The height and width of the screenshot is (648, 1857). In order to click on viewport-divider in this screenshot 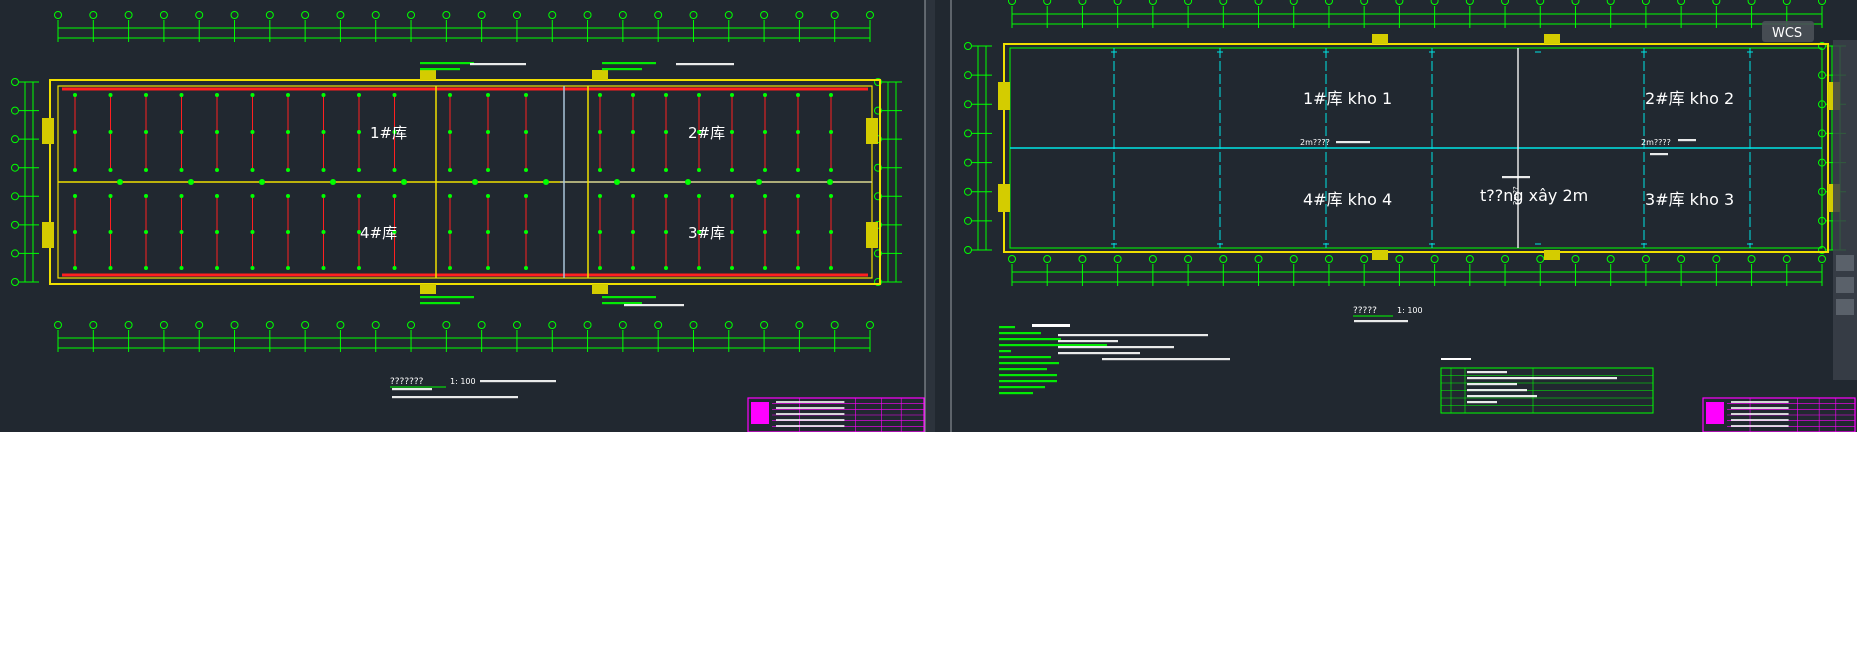, I will do `click(930, 216)`.